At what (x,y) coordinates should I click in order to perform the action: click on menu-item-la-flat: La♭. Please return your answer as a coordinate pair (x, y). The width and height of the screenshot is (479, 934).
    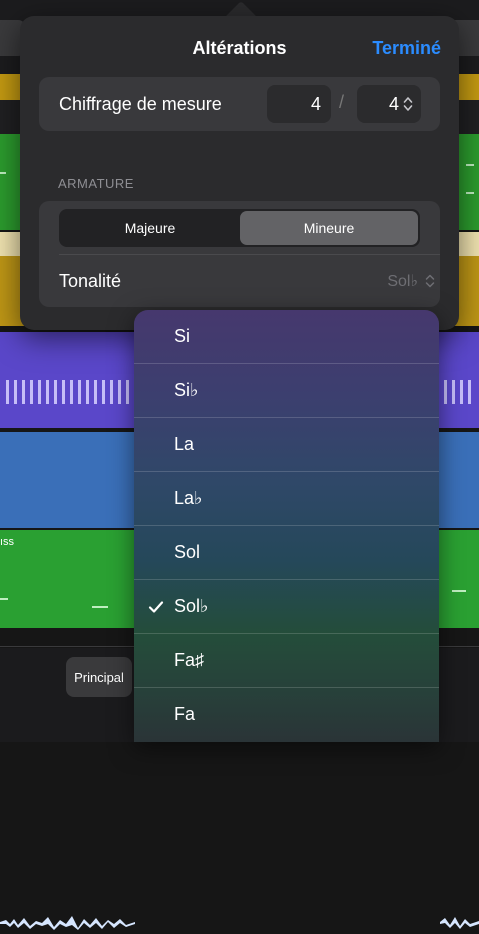
    Looking at the image, I should click on (286, 499).